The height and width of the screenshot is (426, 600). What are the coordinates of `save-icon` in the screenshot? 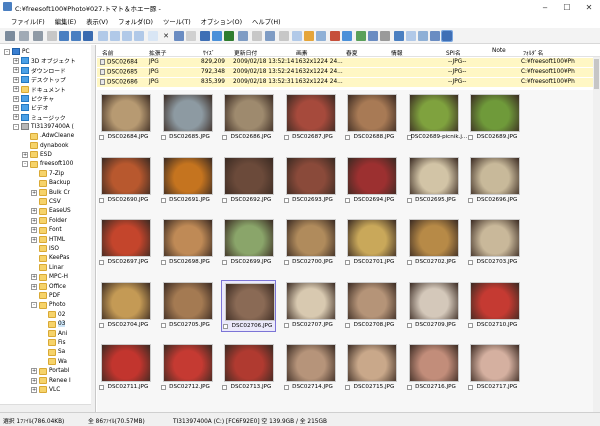 It's located at (205, 36).